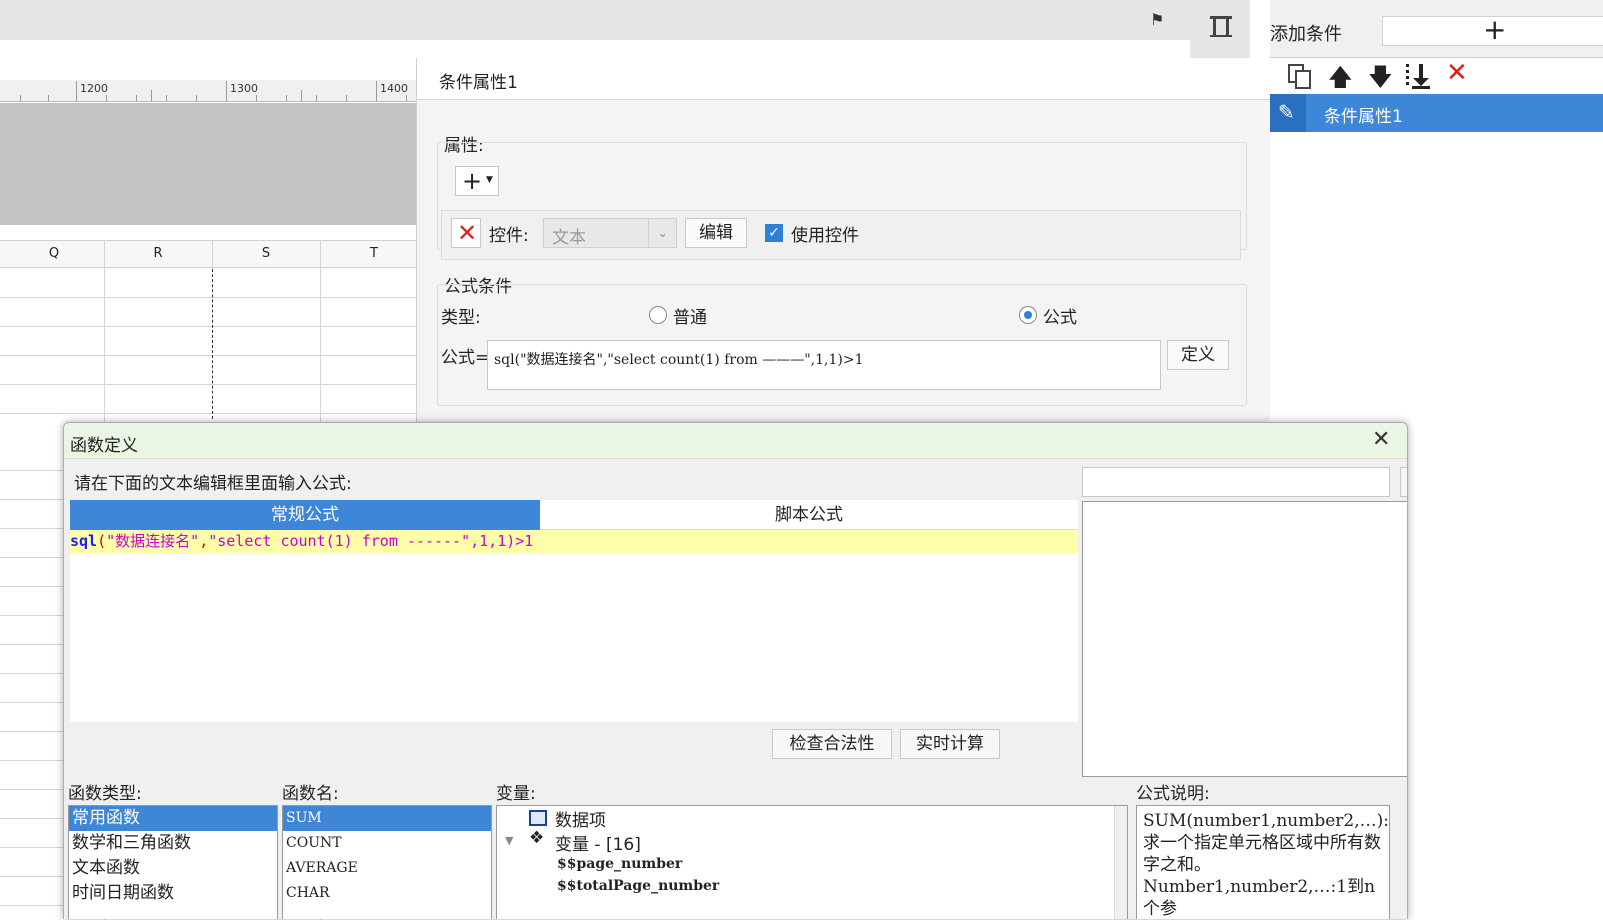 This screenshot has width=1603, height=920. I want to click on realtime-calc-button: 实时计算, so click(950, 744).